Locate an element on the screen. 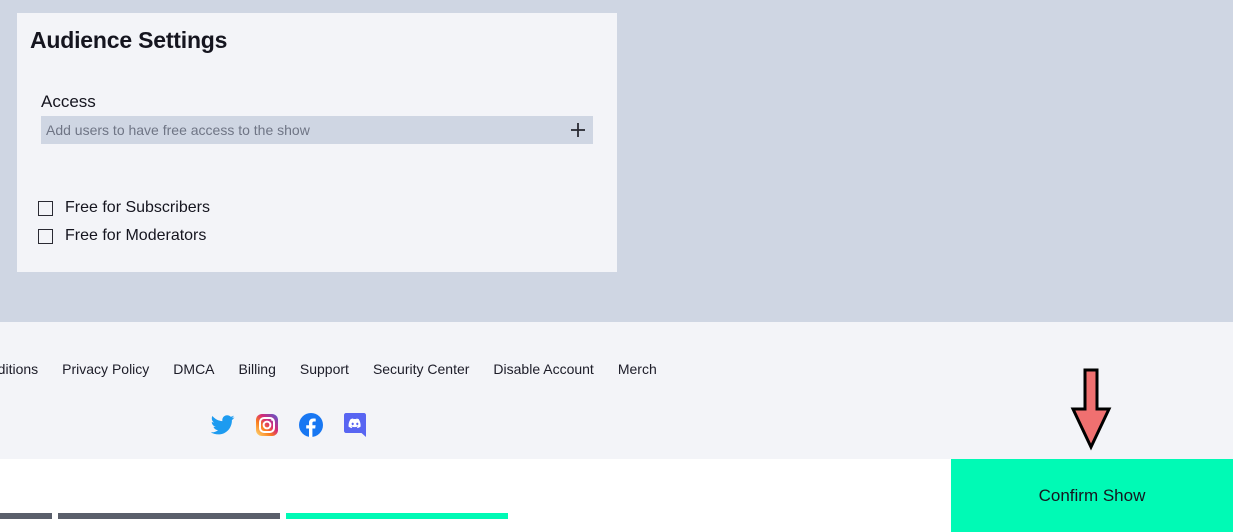  access-users-input is located at coordinates (302, 130).